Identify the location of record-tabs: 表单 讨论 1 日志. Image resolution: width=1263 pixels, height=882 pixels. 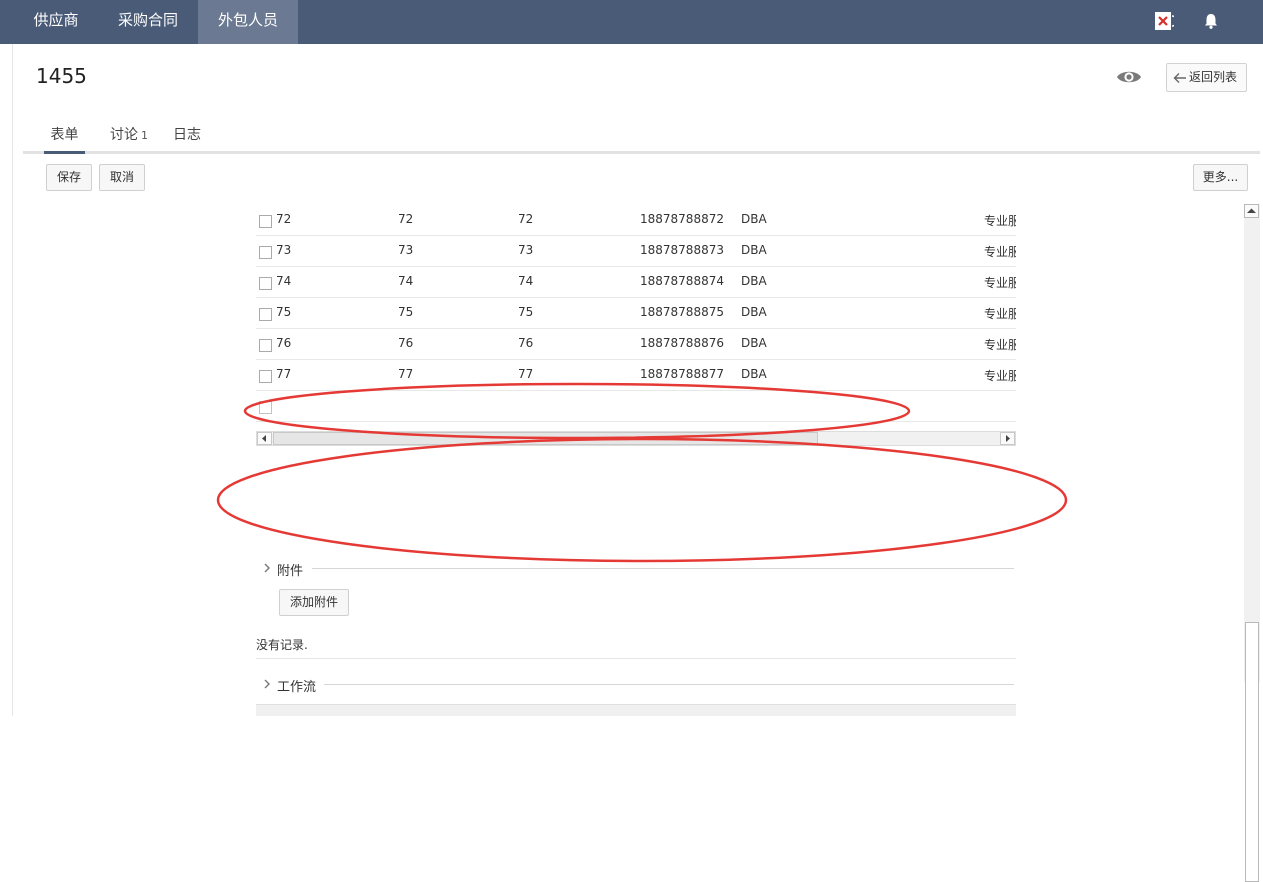
(641, 136).